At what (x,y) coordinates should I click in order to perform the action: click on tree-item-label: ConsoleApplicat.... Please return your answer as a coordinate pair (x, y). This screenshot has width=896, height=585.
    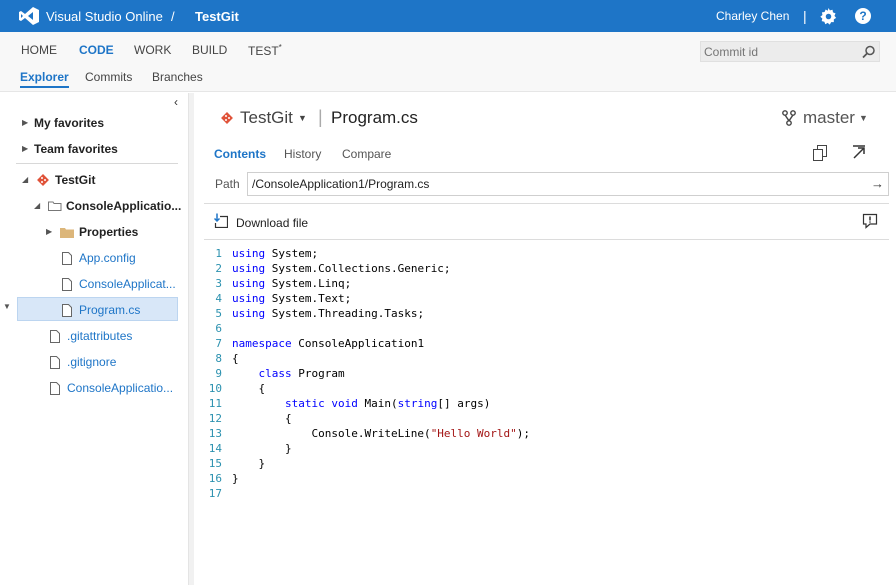
    Looking at the image, I should click on (127, 284).